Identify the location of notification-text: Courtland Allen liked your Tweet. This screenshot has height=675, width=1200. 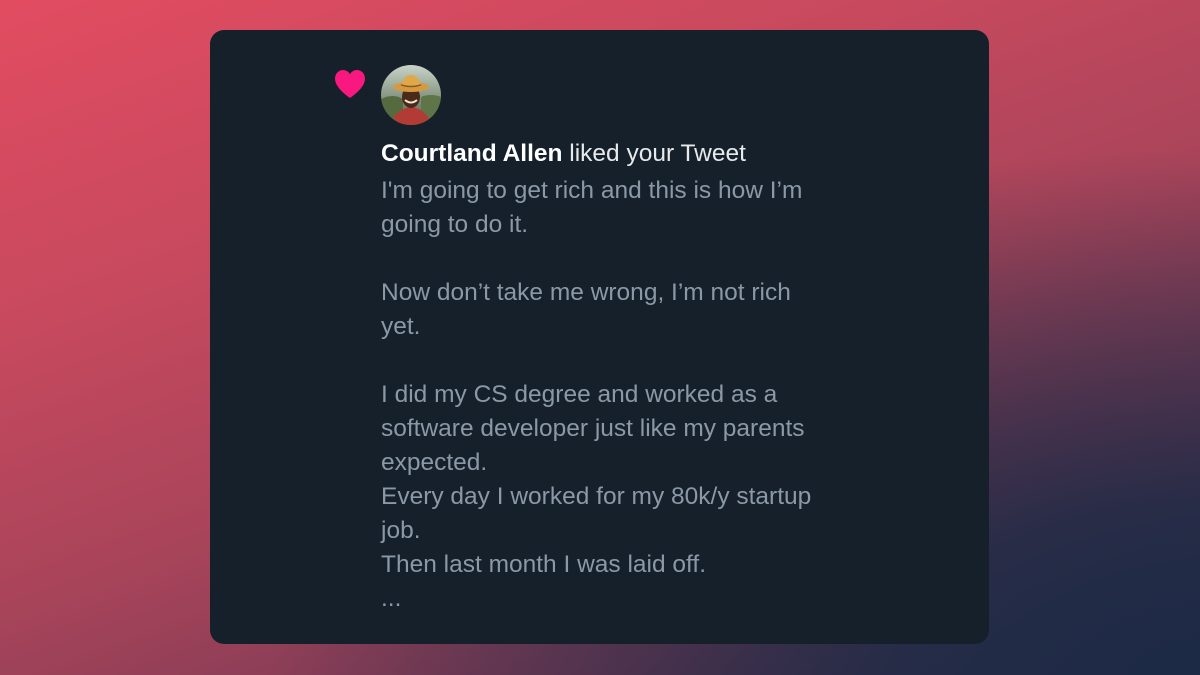
(641, 154).